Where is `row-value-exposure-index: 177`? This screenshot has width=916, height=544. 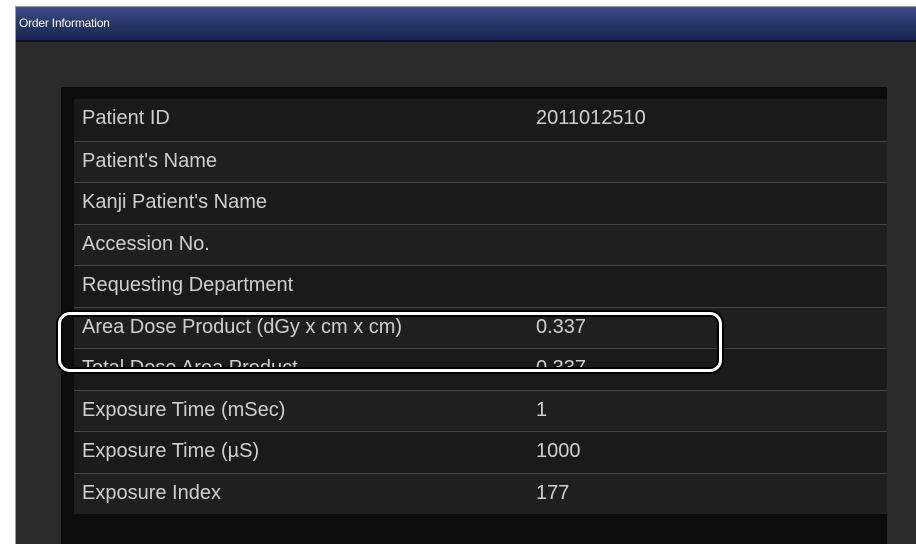 row-value-exposure-index: 177 is located at coordinates (553, 492).